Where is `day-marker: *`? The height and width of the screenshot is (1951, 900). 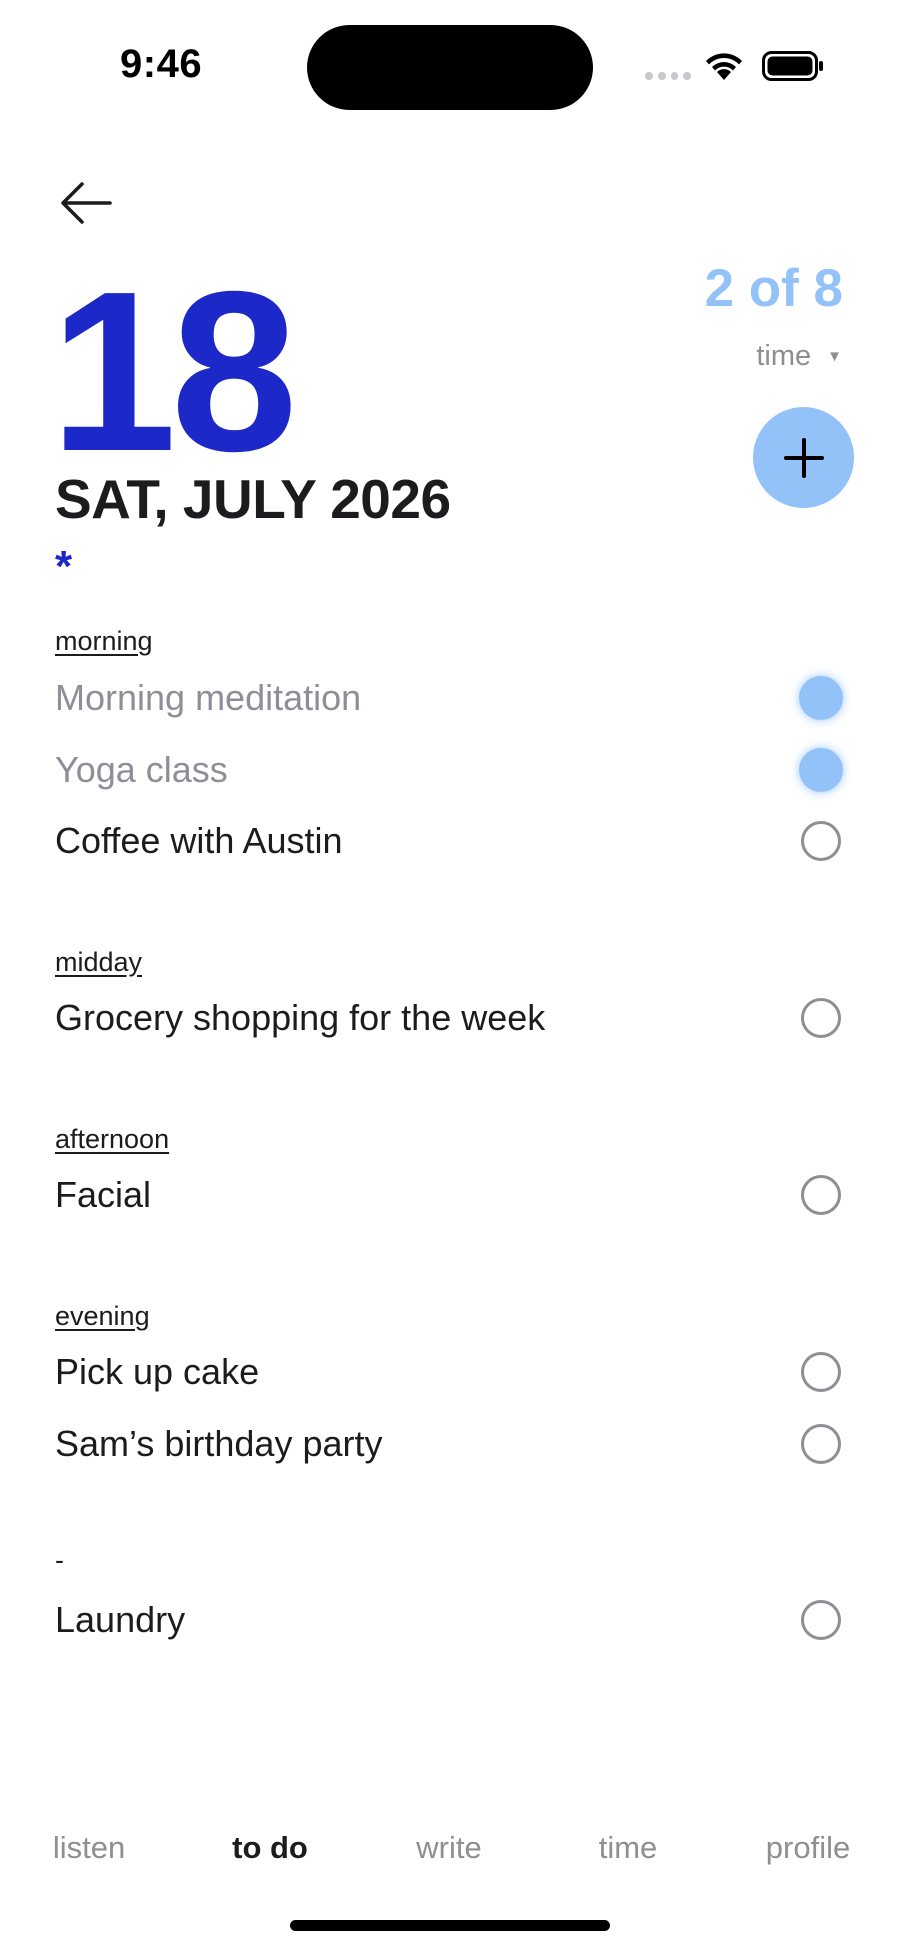 day-marker: * is located at coordinates (64, 566).